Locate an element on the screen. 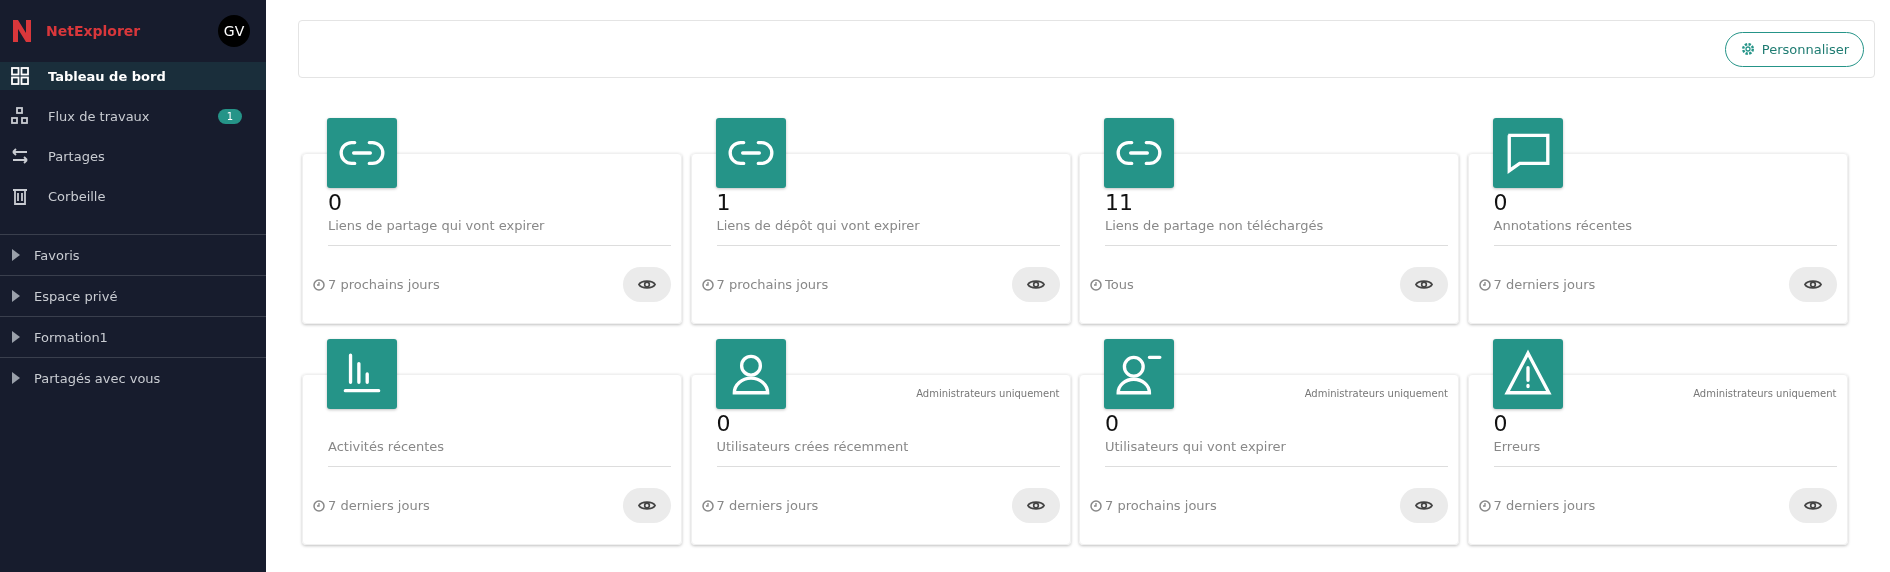 Image resolution: width=1890 pixels, height=572 pixels. stat-label: Activités récentes is located at coordinates (499, 453).